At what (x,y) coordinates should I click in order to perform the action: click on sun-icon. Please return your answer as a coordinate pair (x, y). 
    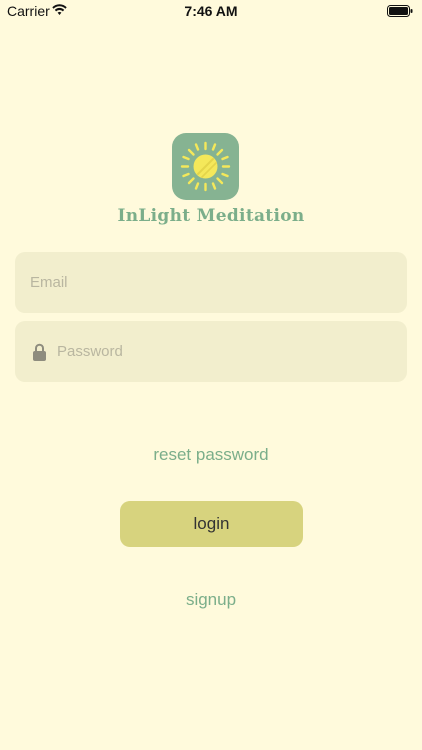
    Looking at the image, I should click on (205, 166).